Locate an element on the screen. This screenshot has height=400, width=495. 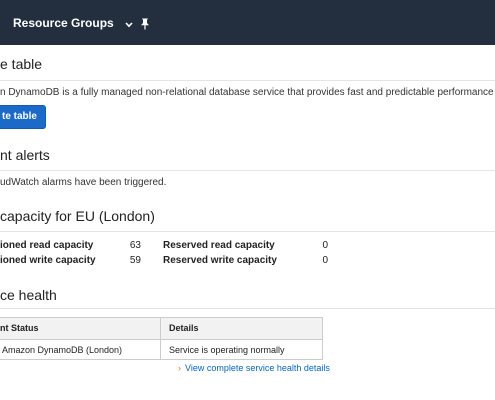
column-header-details: Details is located at coordinates (184, 328).